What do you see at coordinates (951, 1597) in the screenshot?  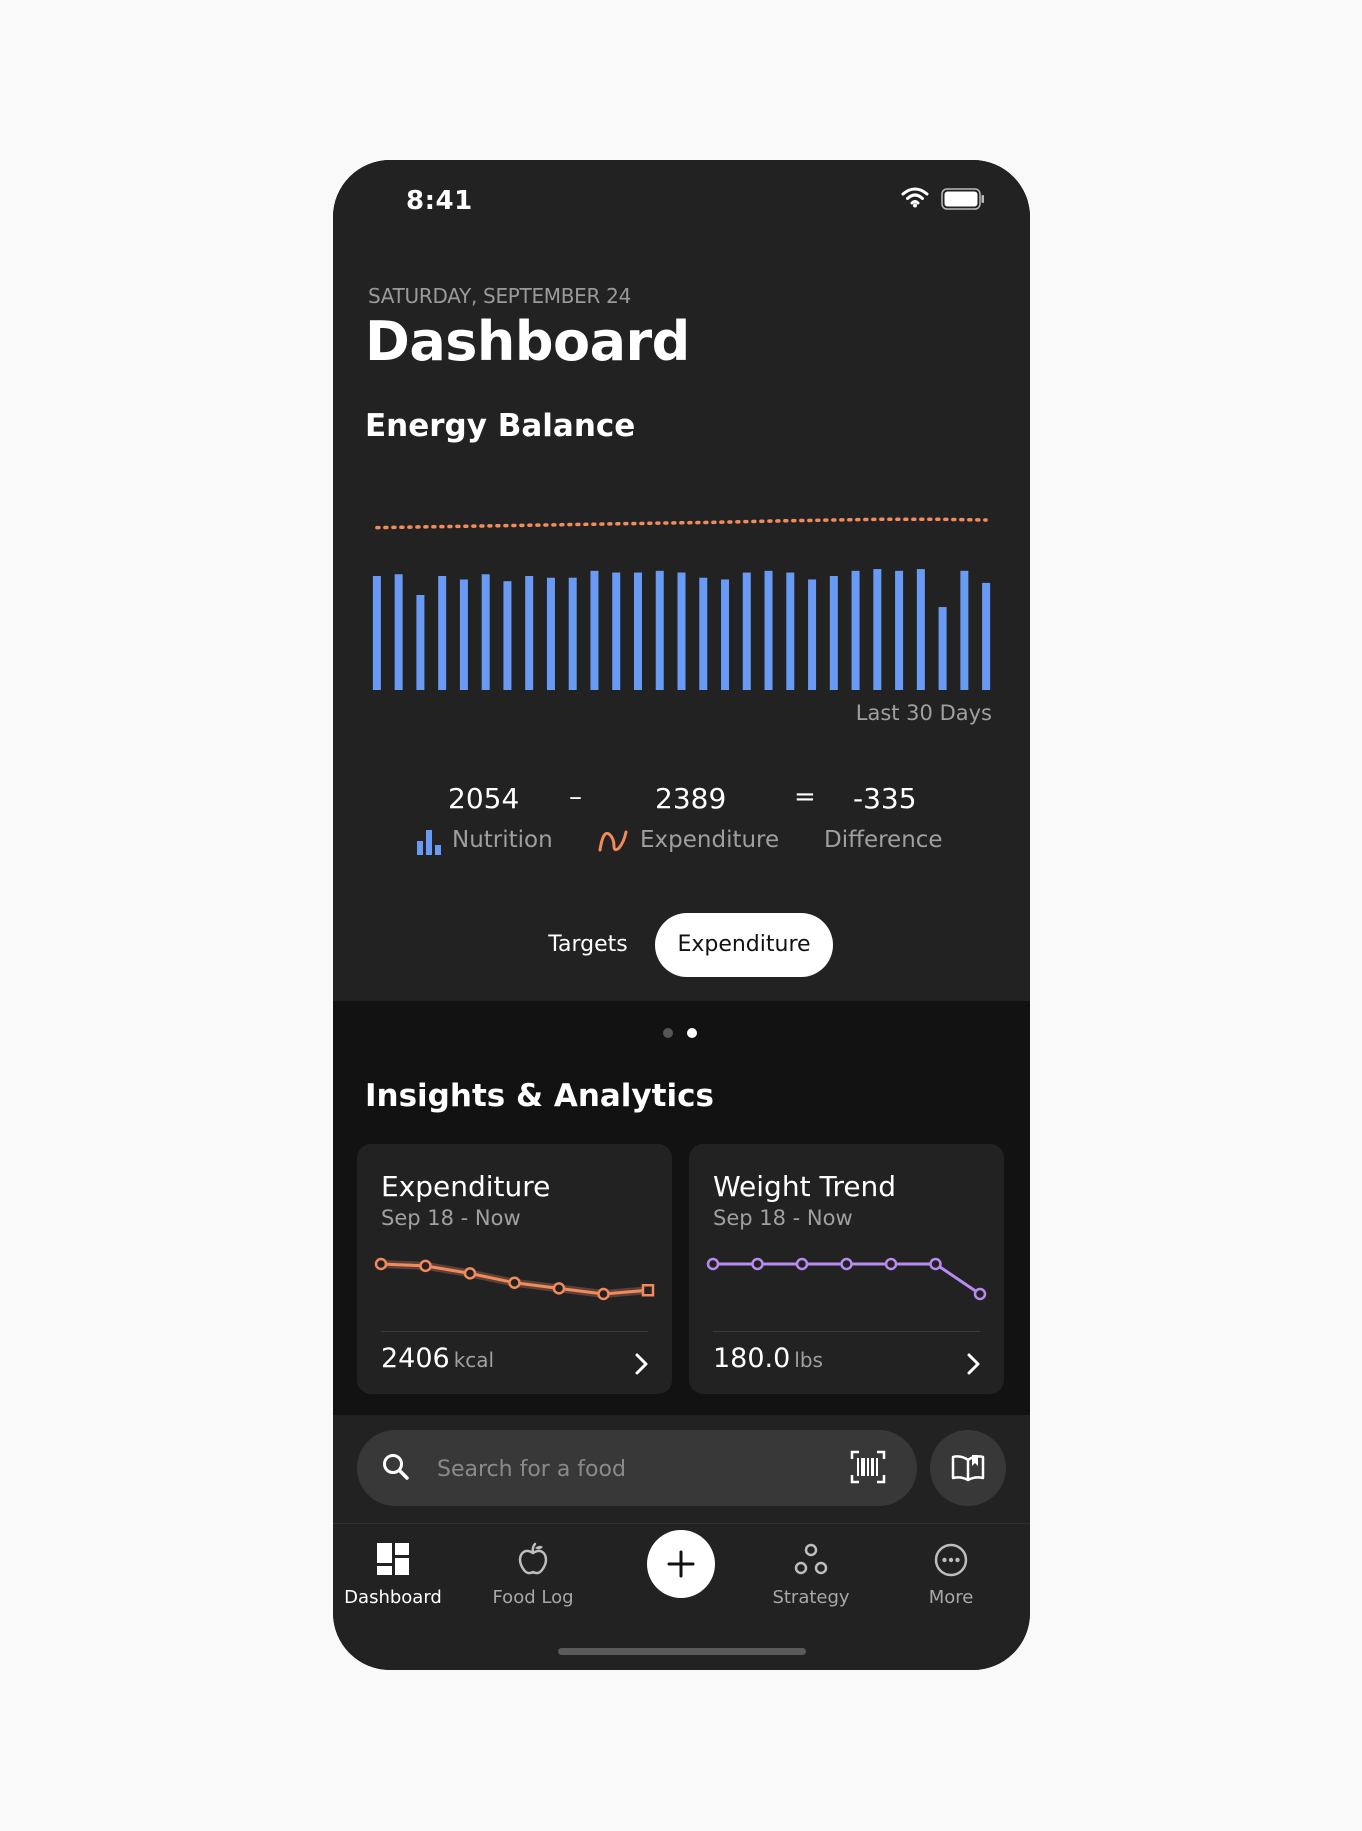 I see `tab-label: More` at bounding box center [951, 1597].